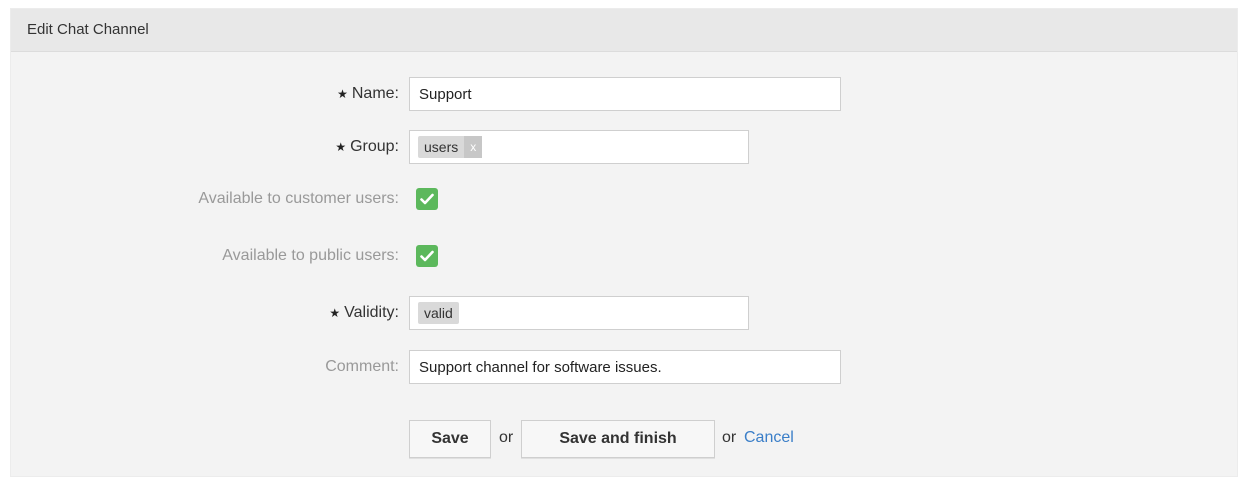  What do you see at coordinates (579, 147) in the screenshot?
I see `group-select: users x` at bounding box center [579, 147].